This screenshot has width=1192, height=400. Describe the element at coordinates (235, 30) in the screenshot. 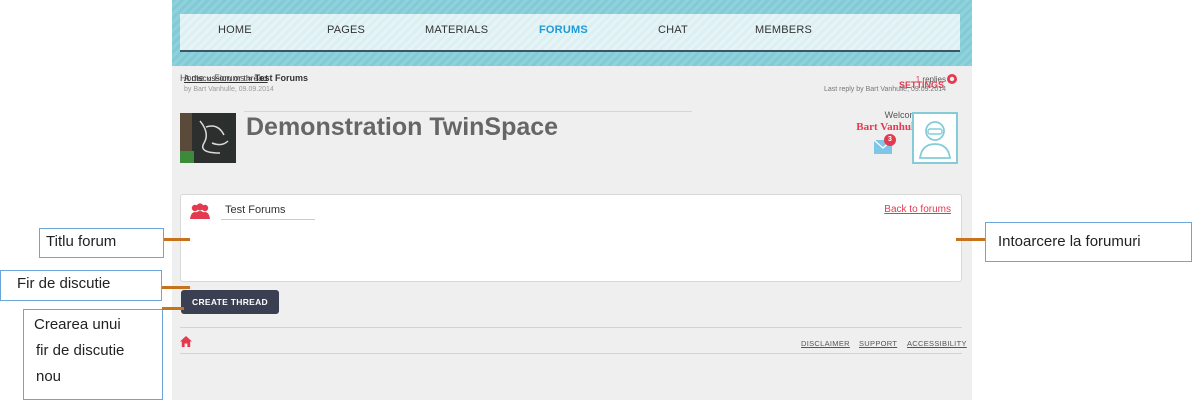

I see `nav-home: HOME` at that location.